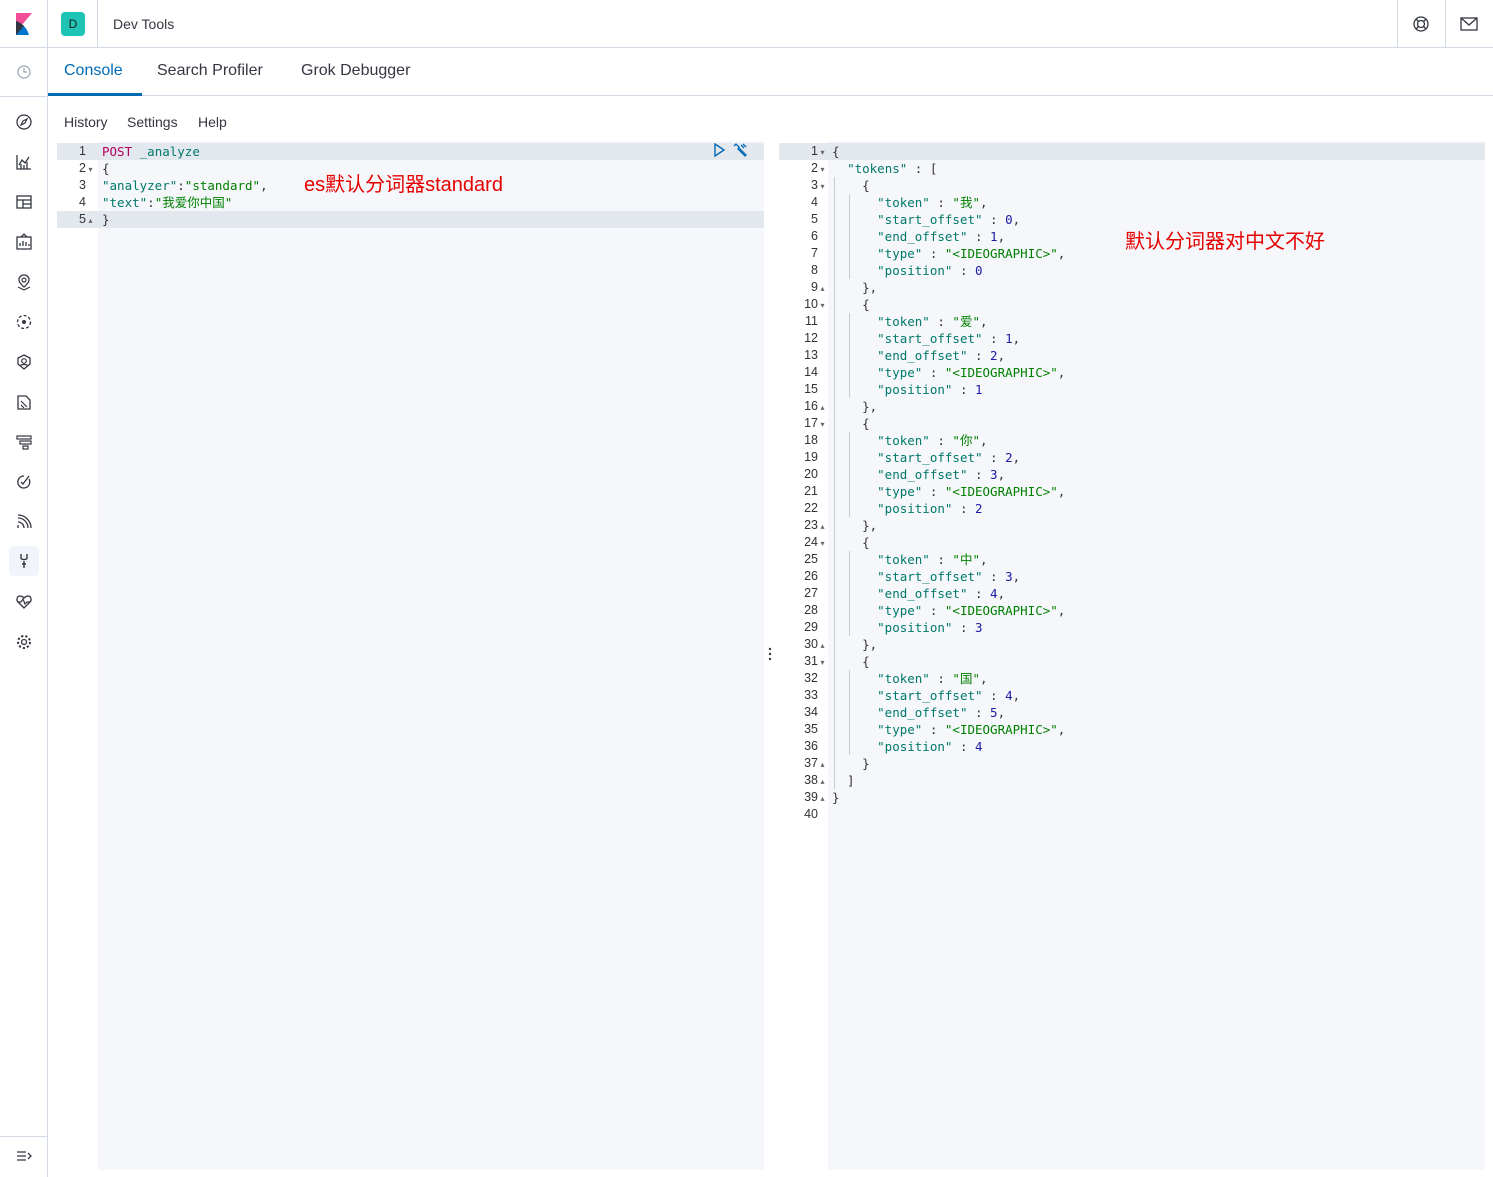 The height and width of the screenshot is (1177, 1493). I want to click on line-number: 1, so click(76, 151).